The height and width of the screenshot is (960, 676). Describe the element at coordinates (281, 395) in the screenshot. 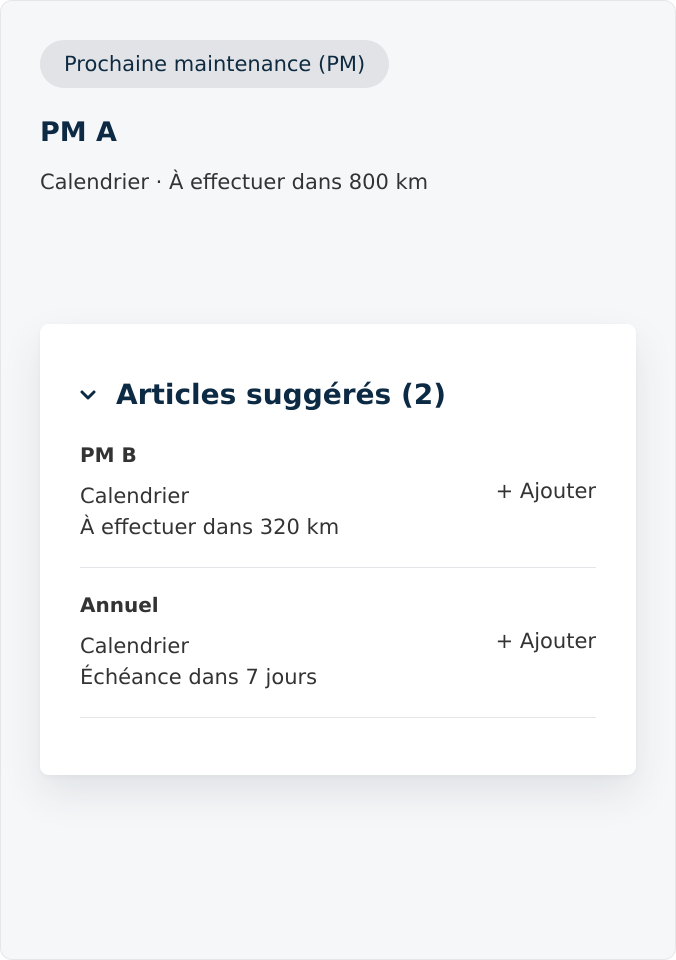

I see `section-title: Articles suggérés (2)` at that location.